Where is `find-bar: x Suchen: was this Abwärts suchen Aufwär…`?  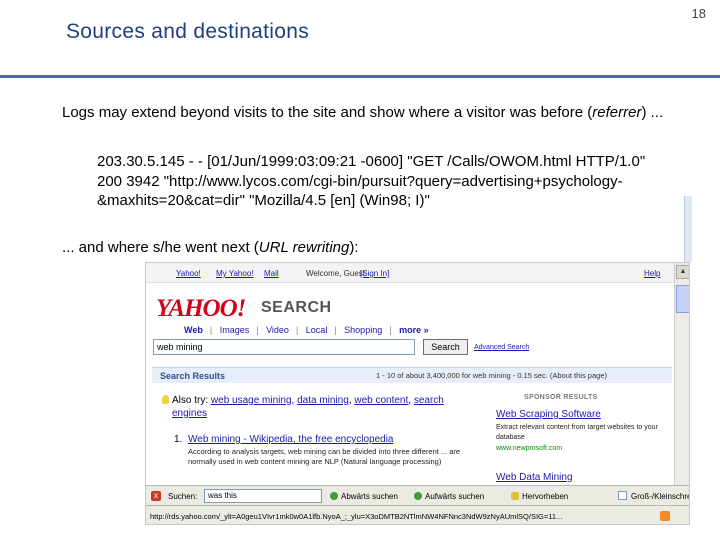
find-bar: x Suchen: was this Abwärts suchen Aufwär… is located at coordinates (417, 495).